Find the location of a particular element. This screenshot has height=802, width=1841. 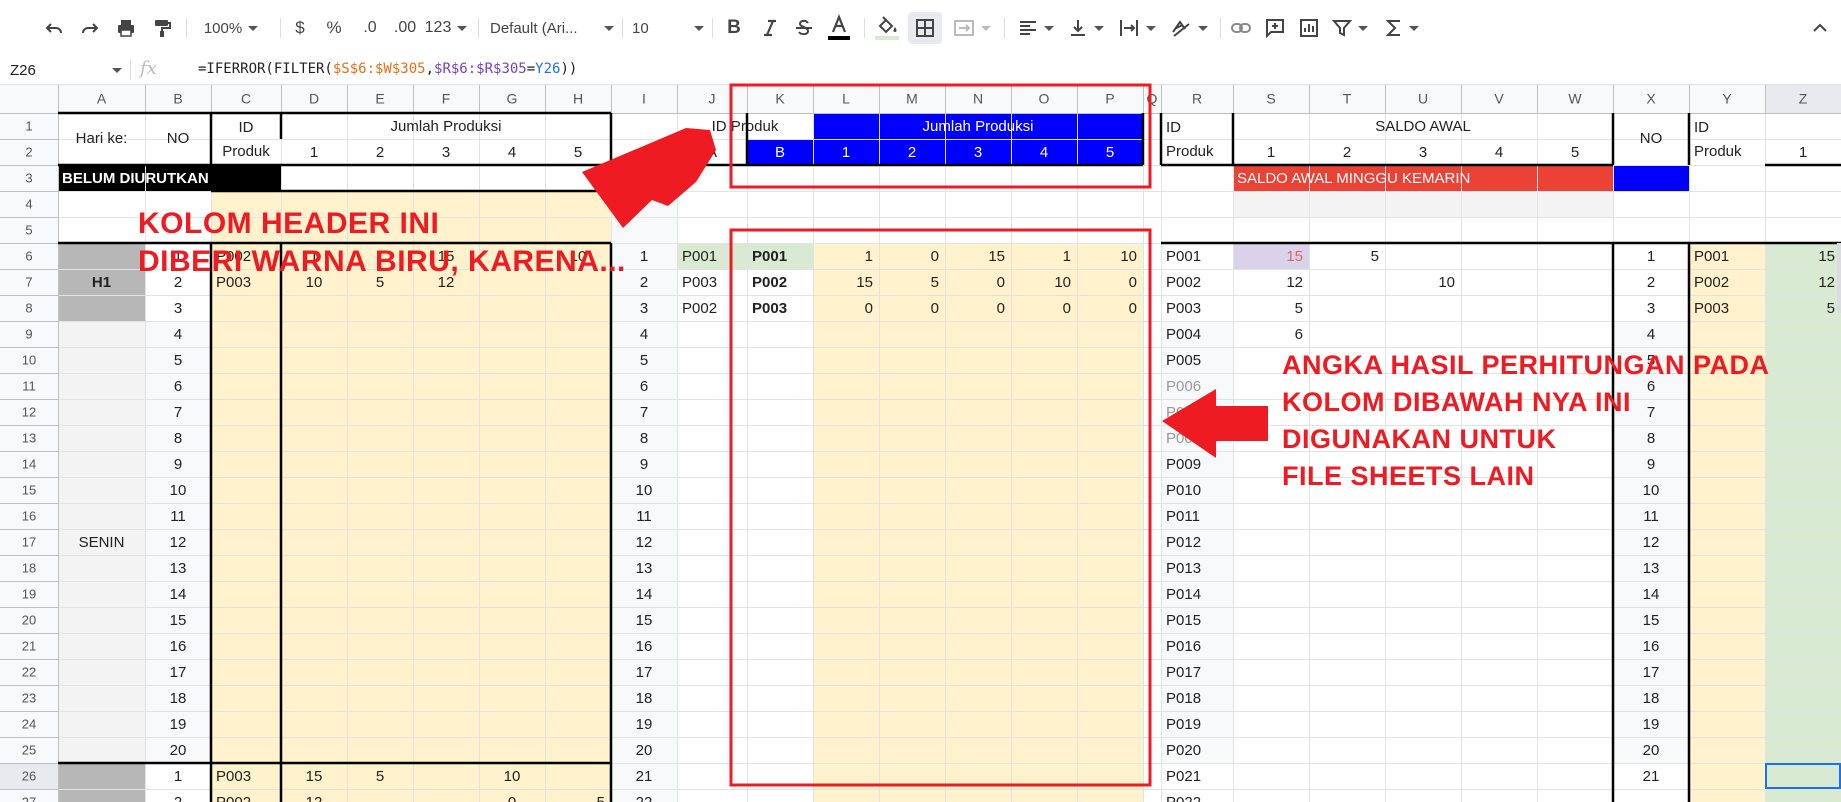

merge-cells-button is located at coordinates (972, 28).